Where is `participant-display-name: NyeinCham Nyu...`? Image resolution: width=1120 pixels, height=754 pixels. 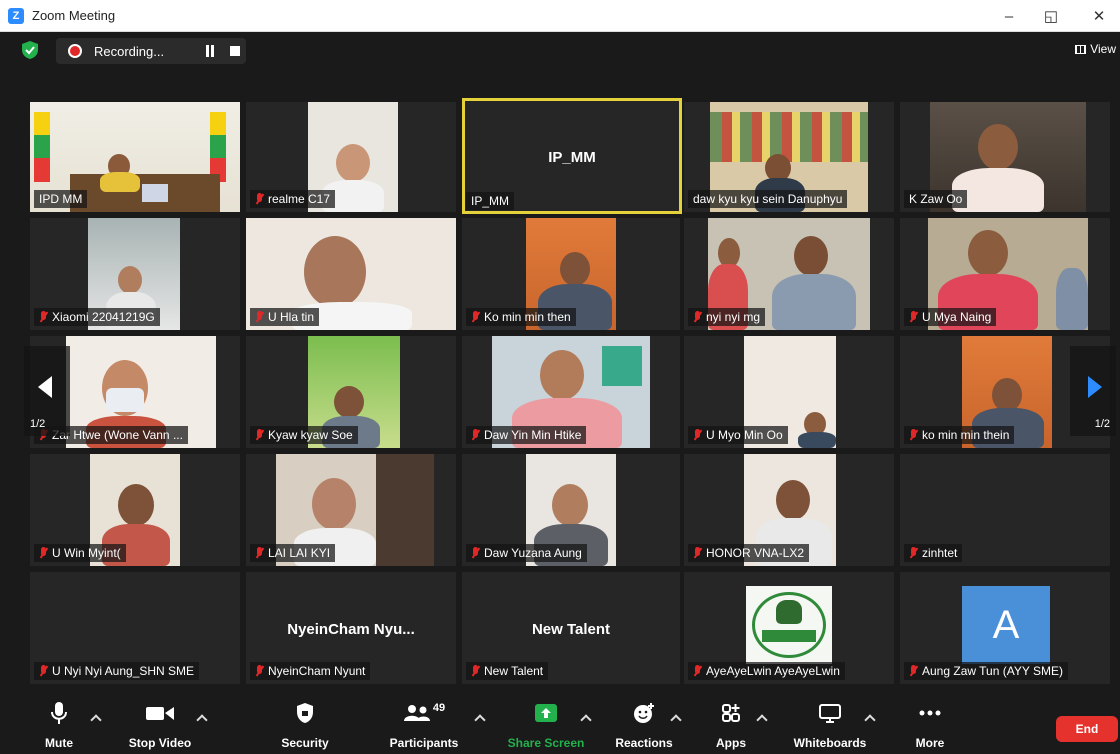
participant-display-name: NyeinCham Nyu... is located at coordinates (351, 630).